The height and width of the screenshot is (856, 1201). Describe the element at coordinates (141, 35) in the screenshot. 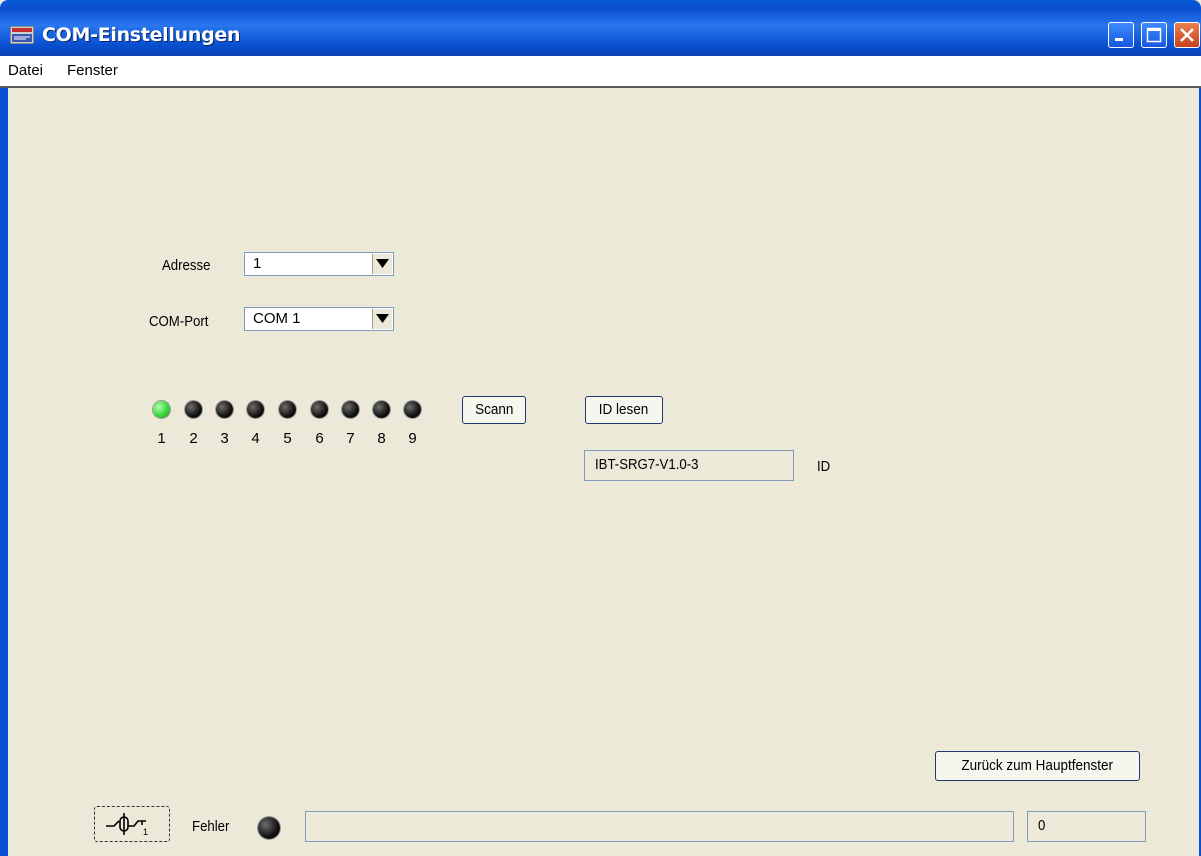

I see `window-title: COM-Einstellungen` at that location.